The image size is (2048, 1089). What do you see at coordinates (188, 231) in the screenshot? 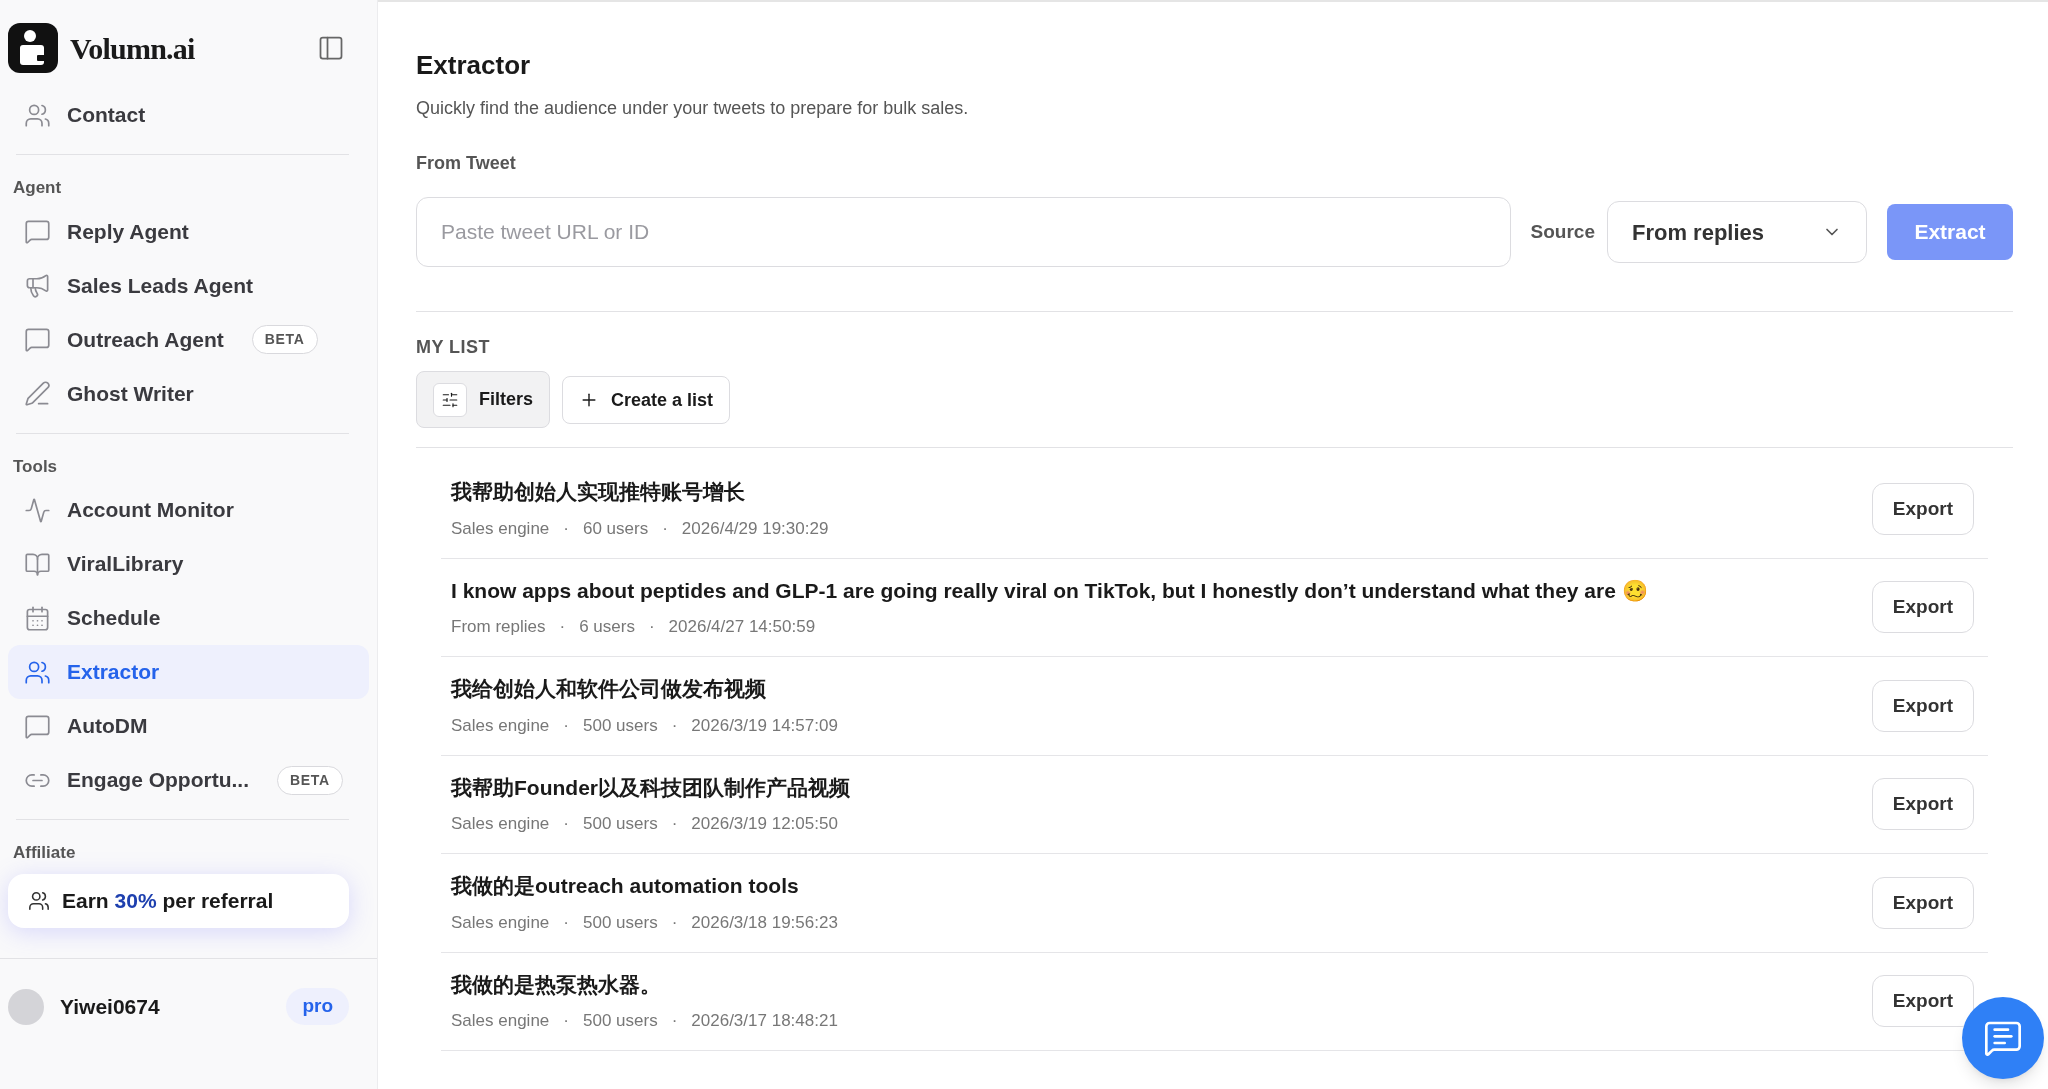
I see `sidebar-item: Reply Agent` at bounding box center [188, 231].